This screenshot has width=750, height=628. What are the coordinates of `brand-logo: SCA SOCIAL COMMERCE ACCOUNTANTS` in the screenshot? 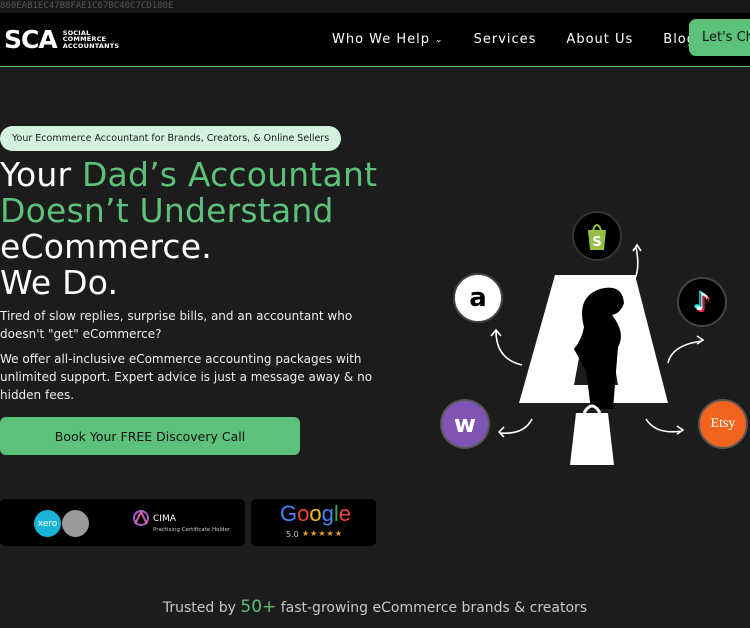 It's located at (61, 39).